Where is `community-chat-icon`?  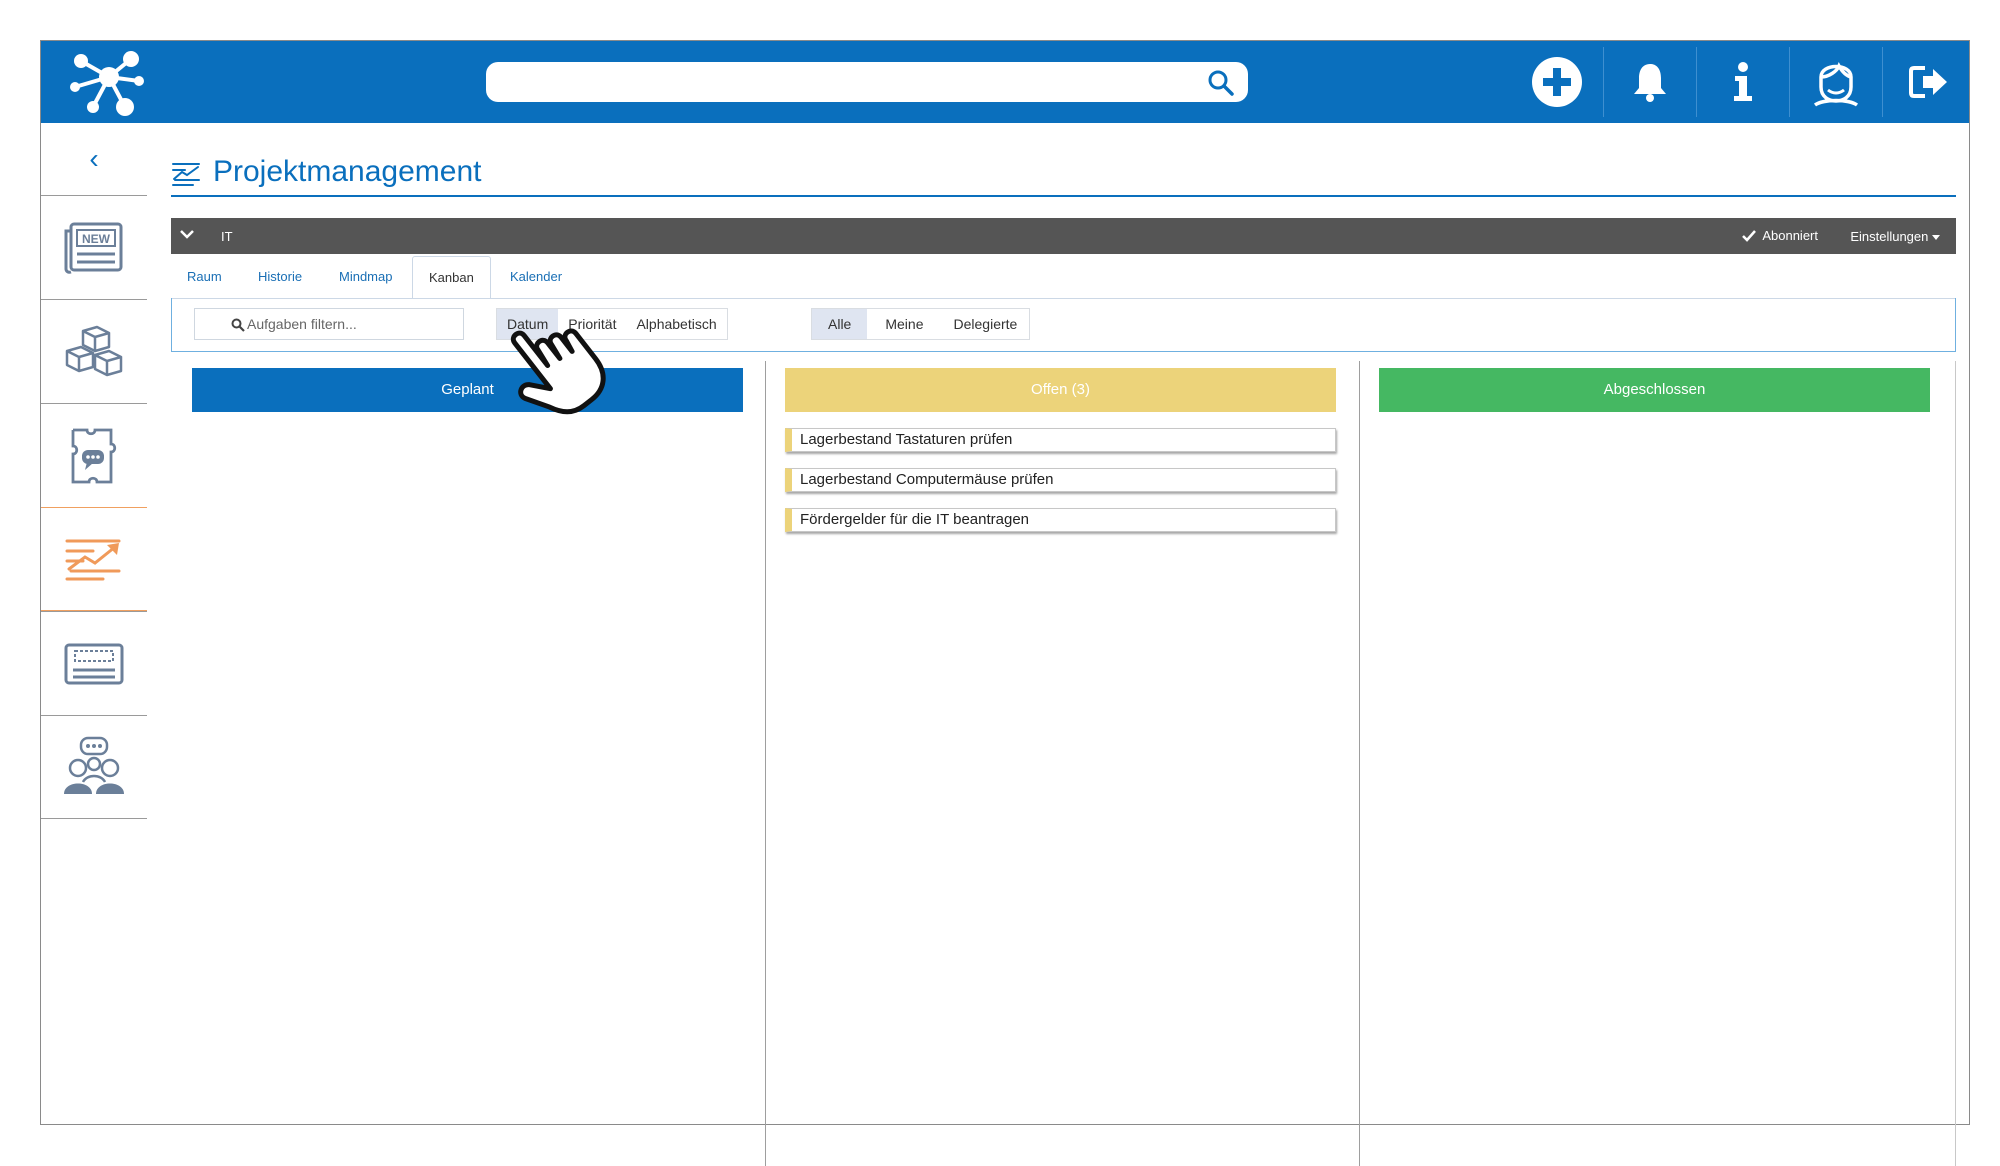
community-chat-icon is located at coordinates (94, 765).